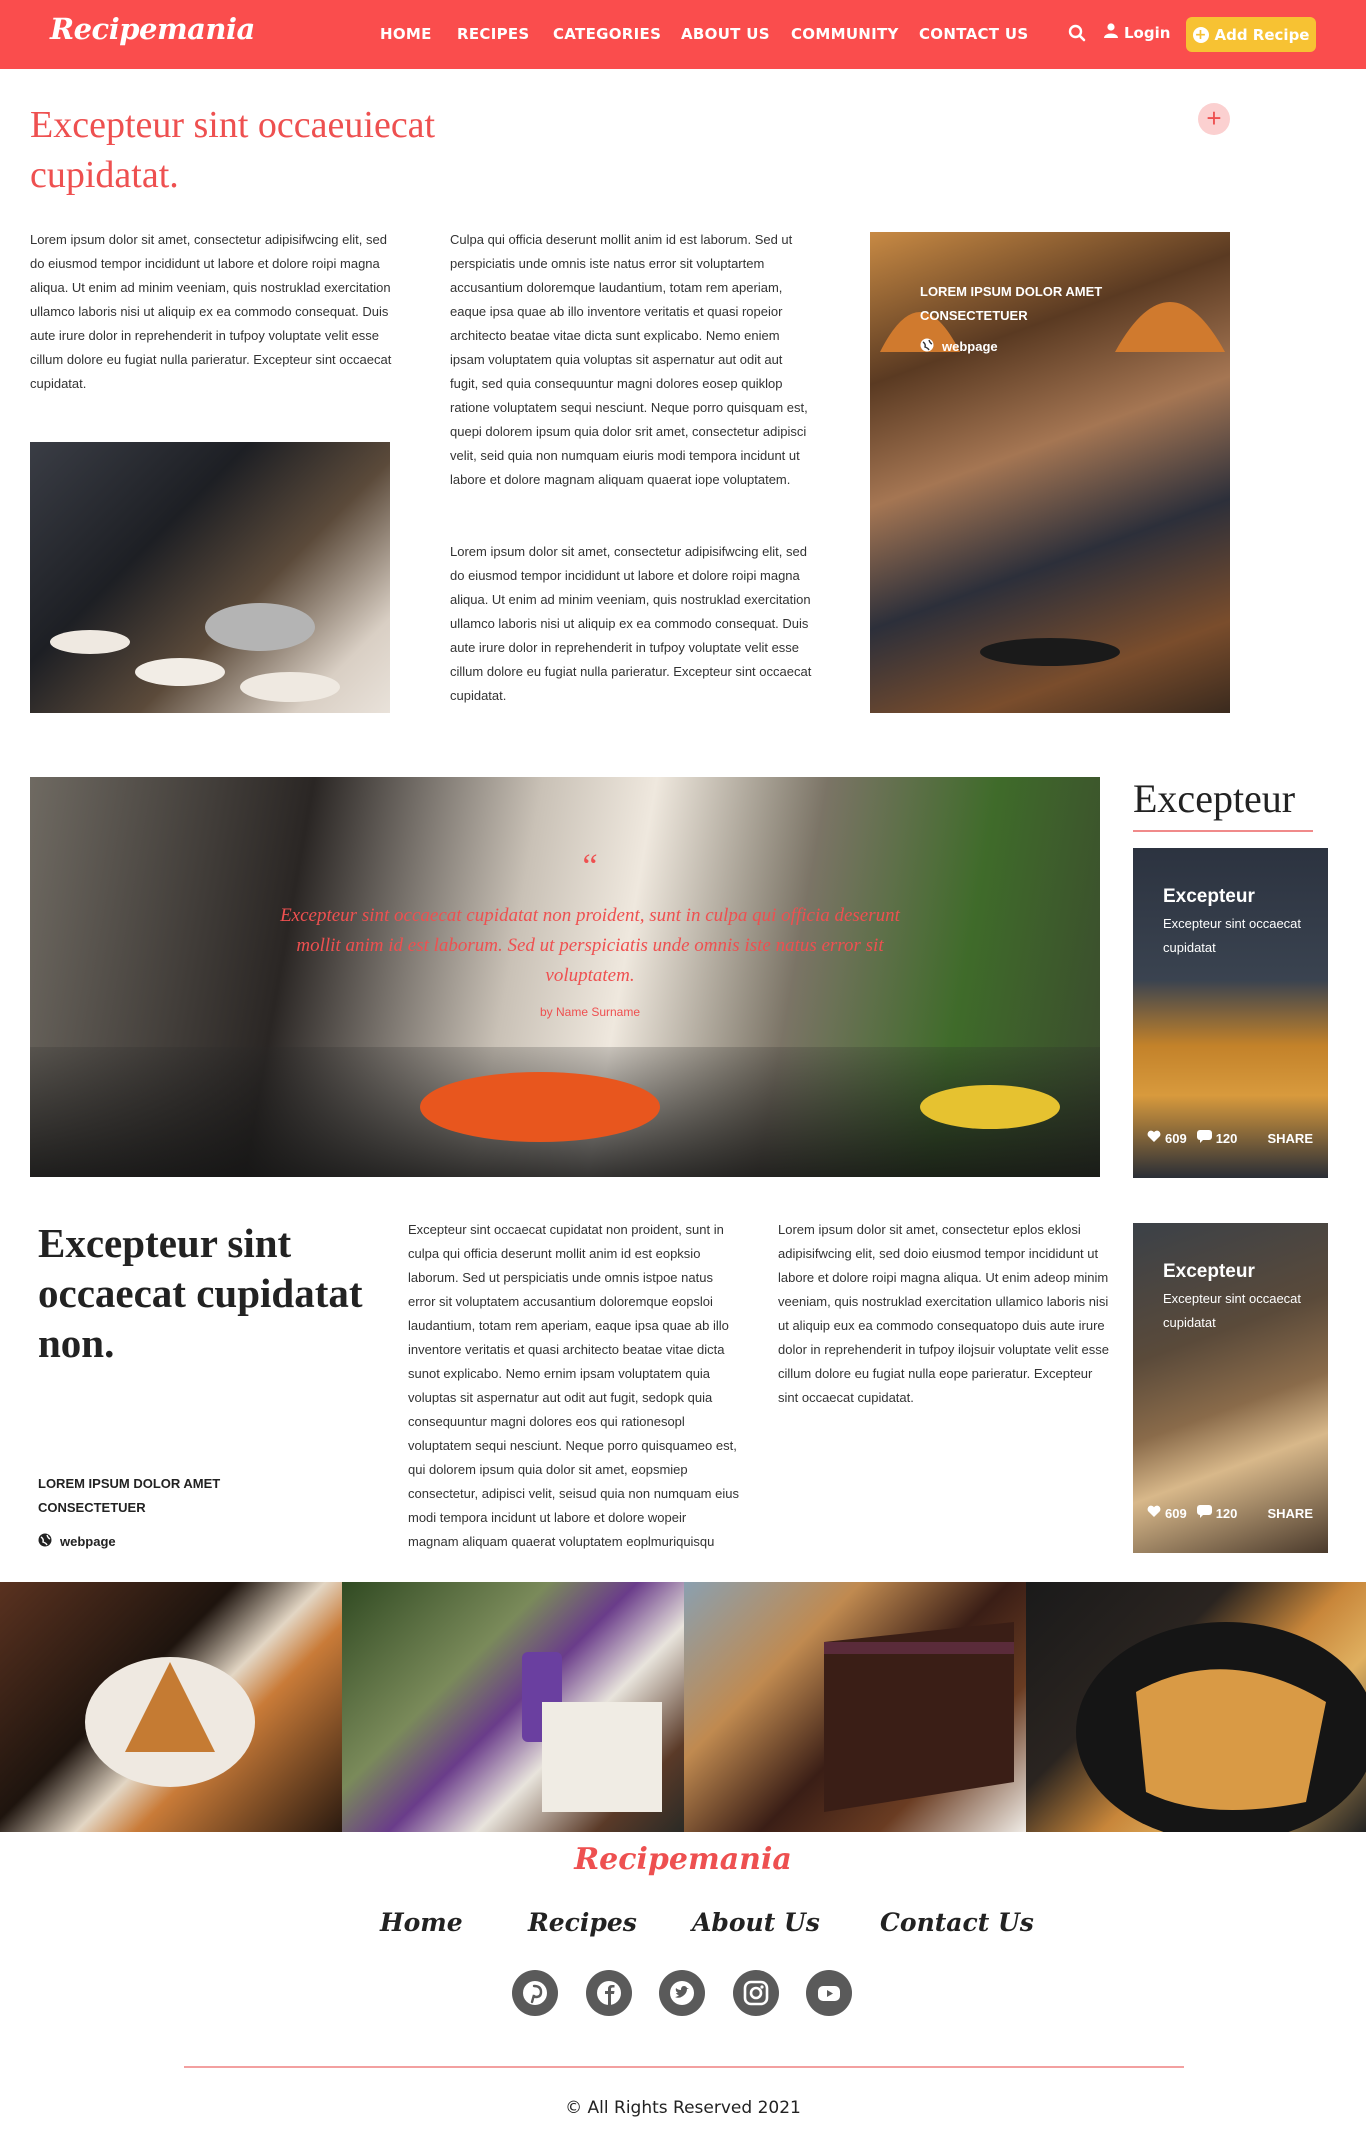 This screenshot has width=1366, height=2147. What do you see at coordinates (493, 34) in the screenshot?
I see `nav-recipes: RECIPES` at bounding box center [493, 34].